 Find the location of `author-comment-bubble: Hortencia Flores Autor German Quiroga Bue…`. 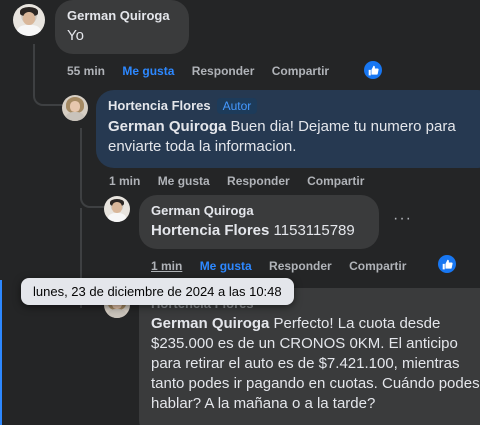

author-comment-bubble: Hortencia Flores Autor German Quiroga Bue… is located at coordinates (288, 129).